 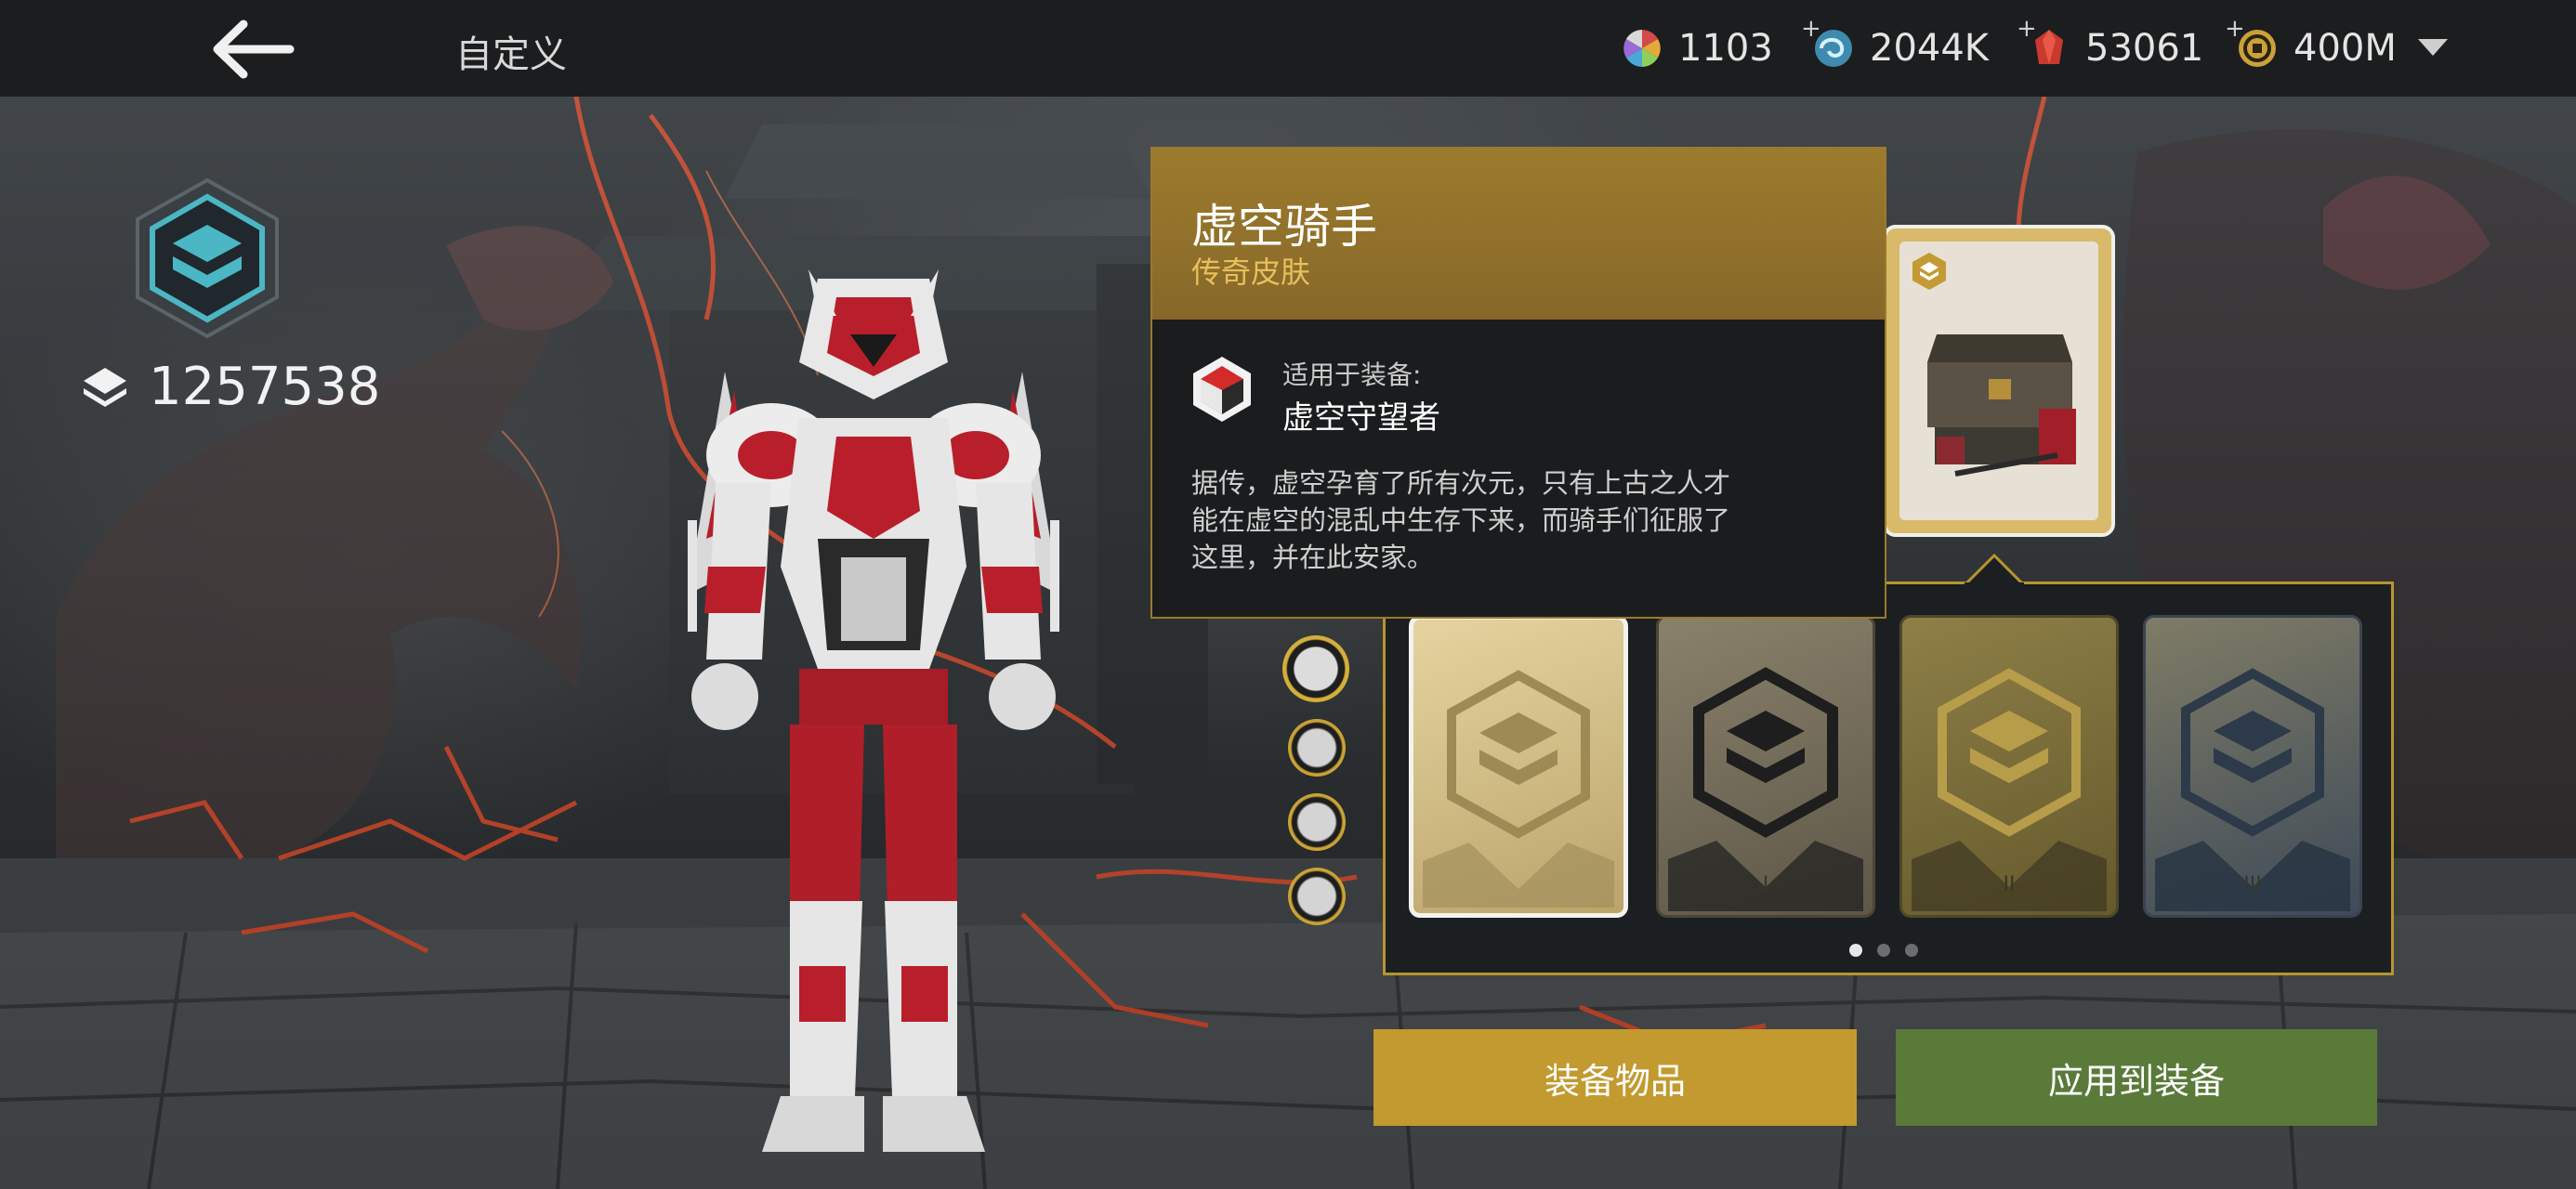 I want to click on equip-label: 适用于装备:, so click(x=1352, y=374).